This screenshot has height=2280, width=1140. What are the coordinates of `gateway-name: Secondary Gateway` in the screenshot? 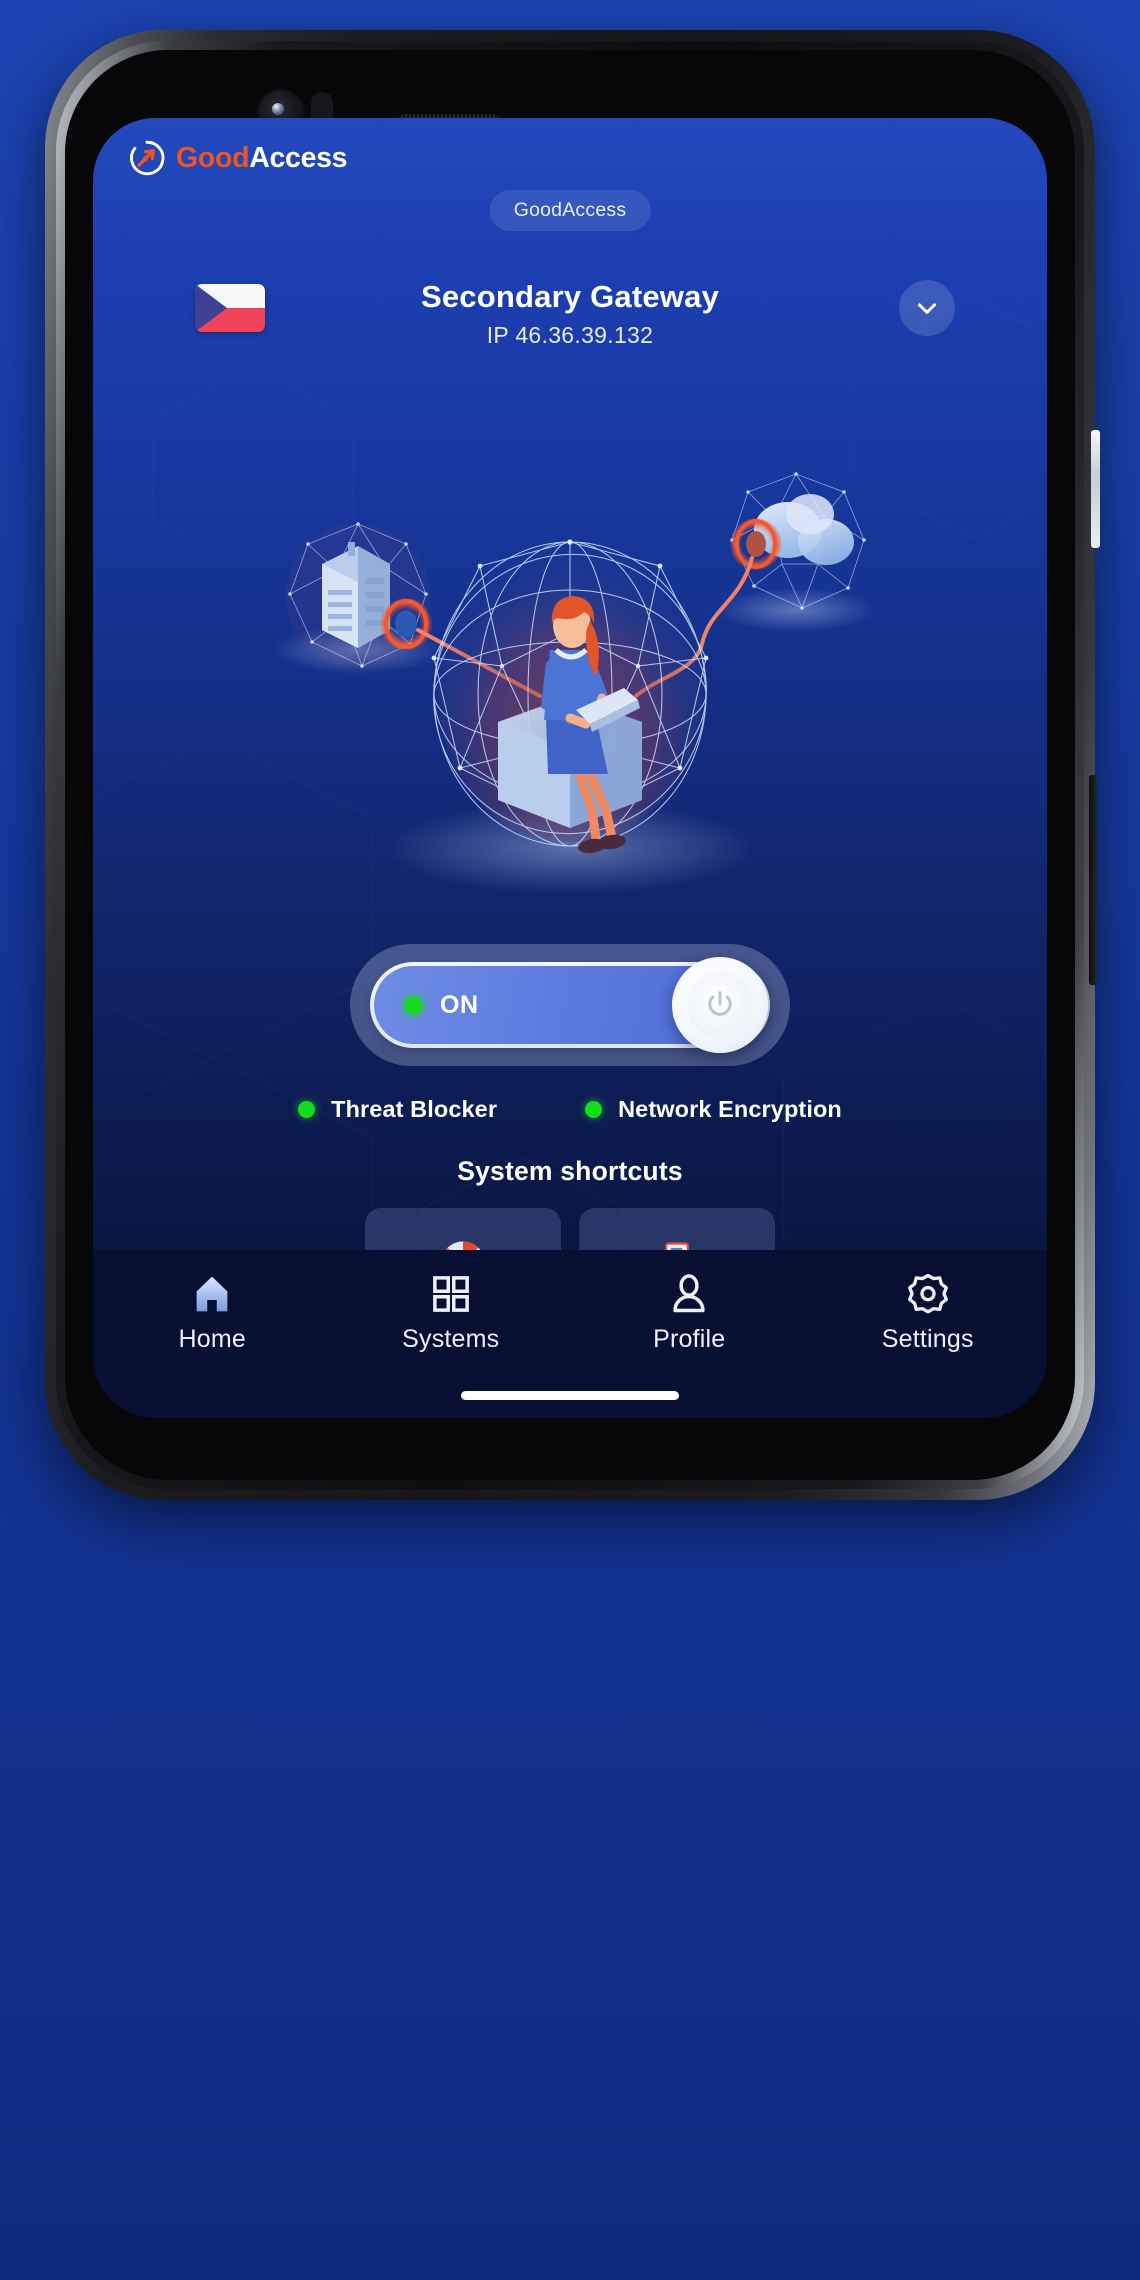 It's located at (570, 296).